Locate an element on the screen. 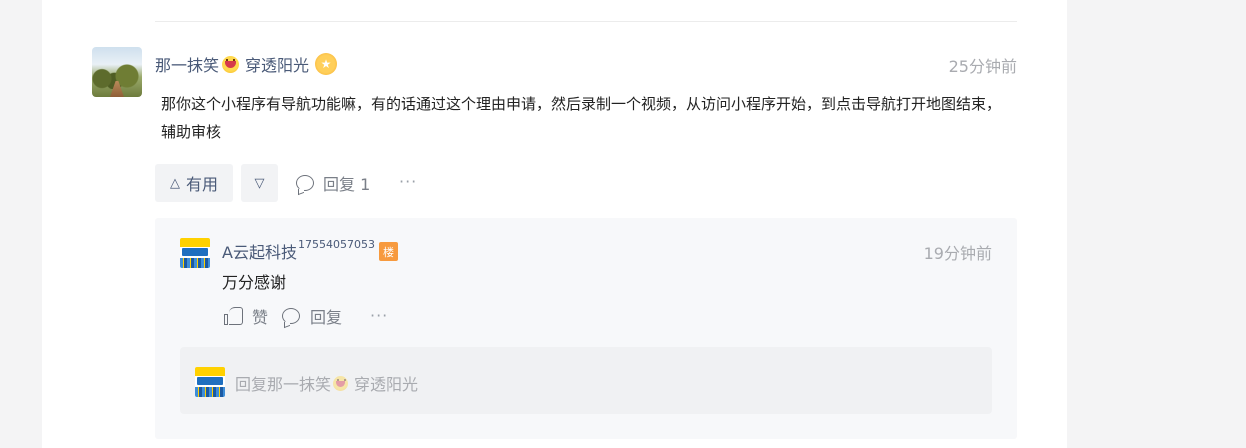 Image resolution: width=1246 pixels, height=448 pixels. floor-owner-badge: 楼 is located at coordinates (388, 251).